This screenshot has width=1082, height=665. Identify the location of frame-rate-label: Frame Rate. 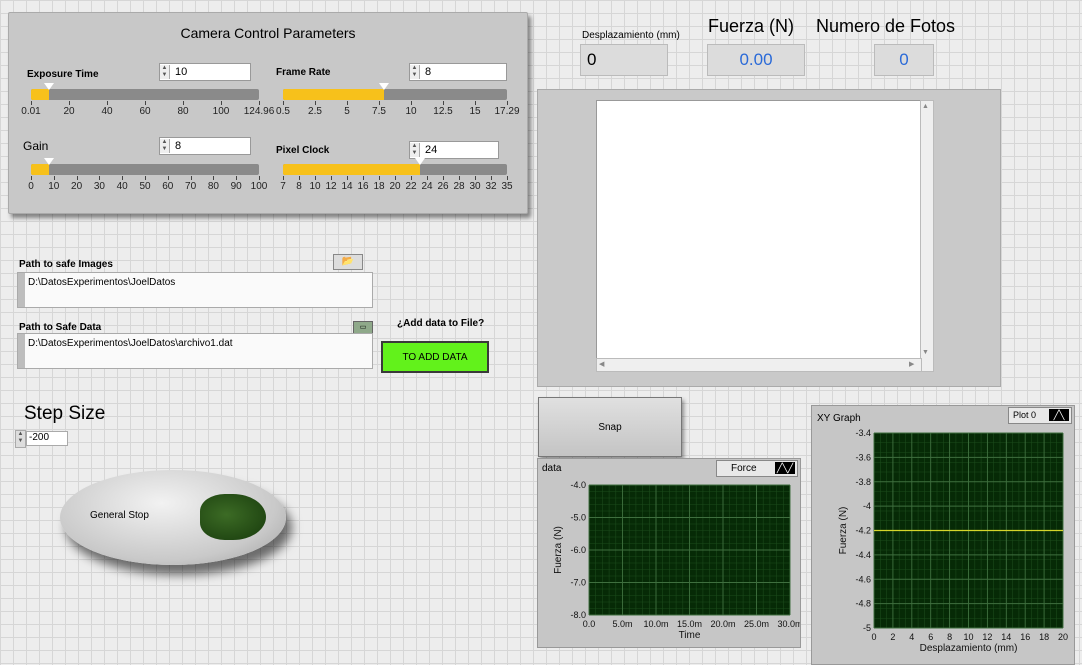
(303, 72).